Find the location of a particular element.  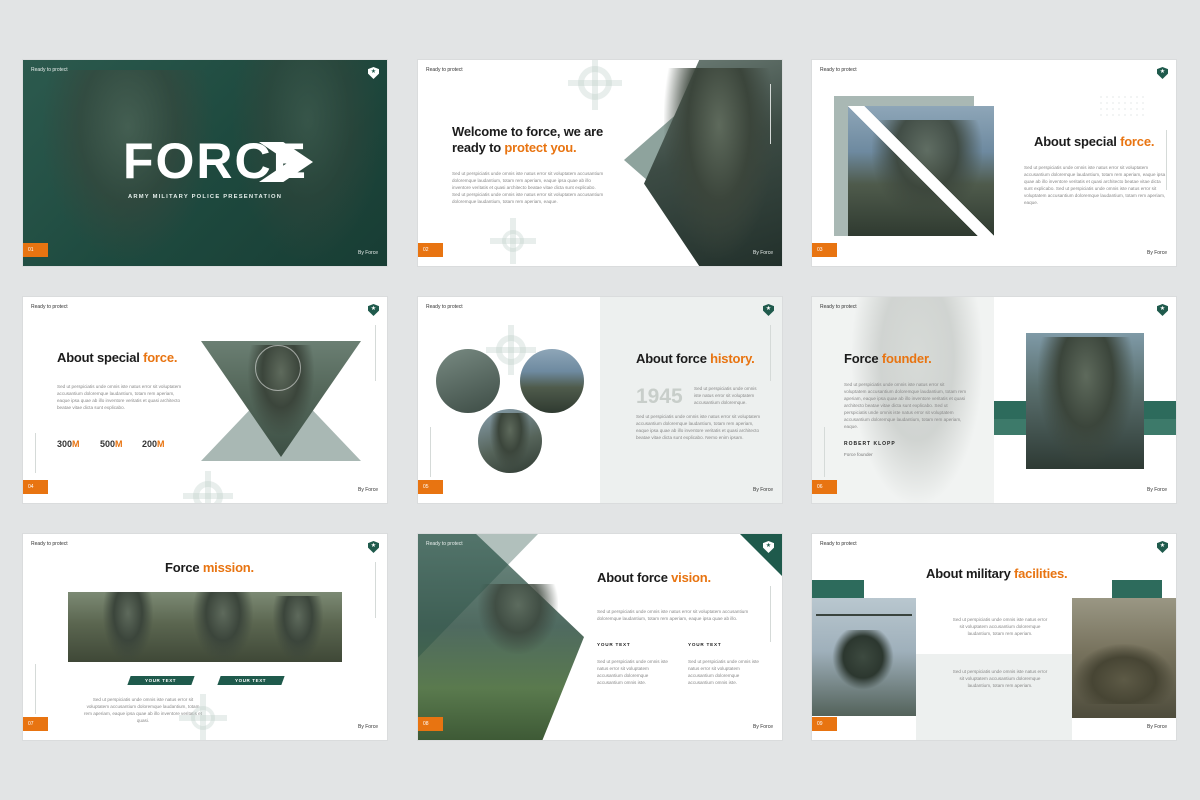

slide-title: Force mission. is located at coordinates (209, 567).